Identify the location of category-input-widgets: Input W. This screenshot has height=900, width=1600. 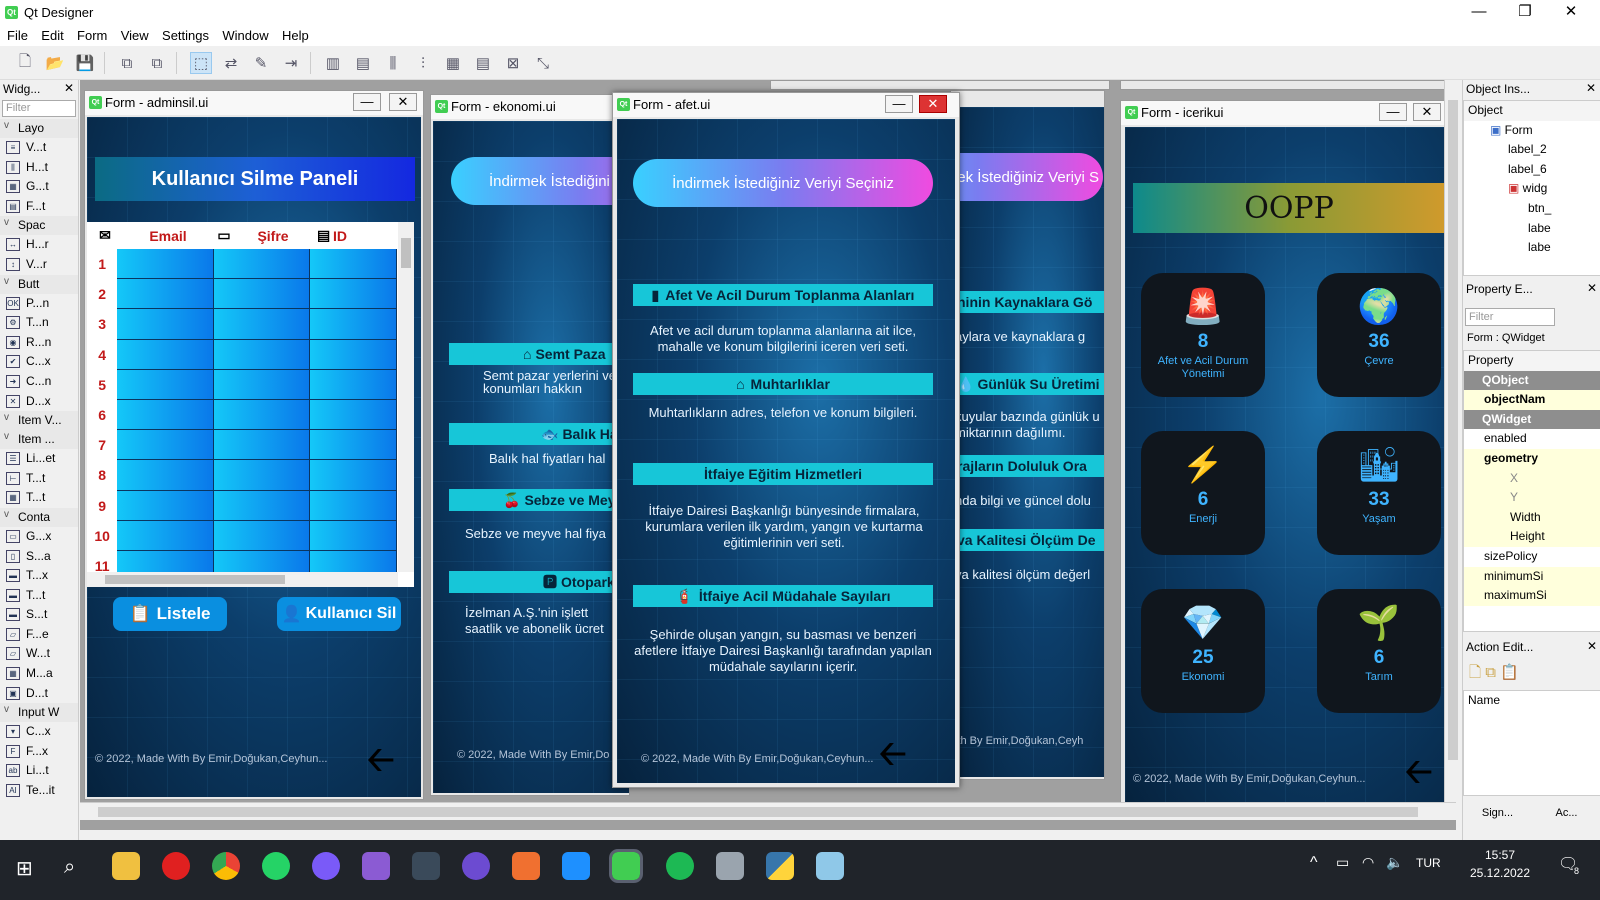
(39, 713).